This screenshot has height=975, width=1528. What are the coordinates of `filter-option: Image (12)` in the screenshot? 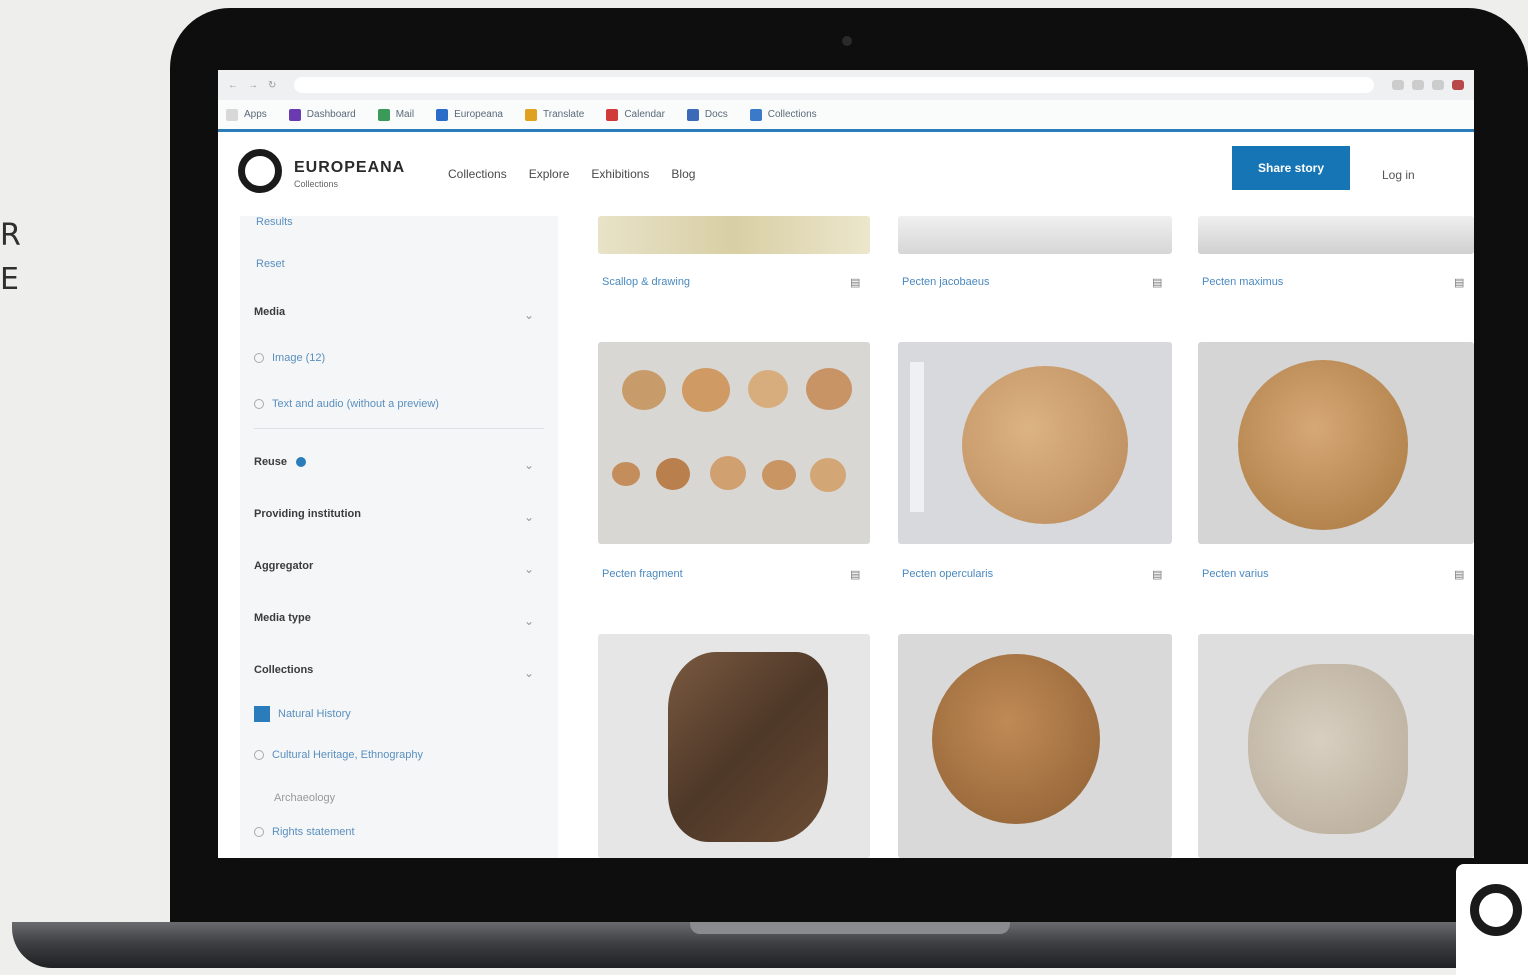 It's located at (404, 358).